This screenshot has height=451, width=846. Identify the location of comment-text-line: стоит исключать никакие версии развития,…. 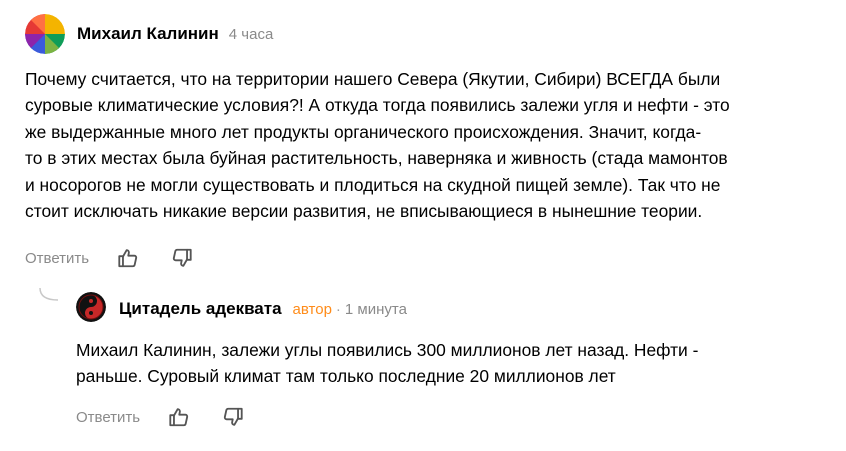
(364, 211).